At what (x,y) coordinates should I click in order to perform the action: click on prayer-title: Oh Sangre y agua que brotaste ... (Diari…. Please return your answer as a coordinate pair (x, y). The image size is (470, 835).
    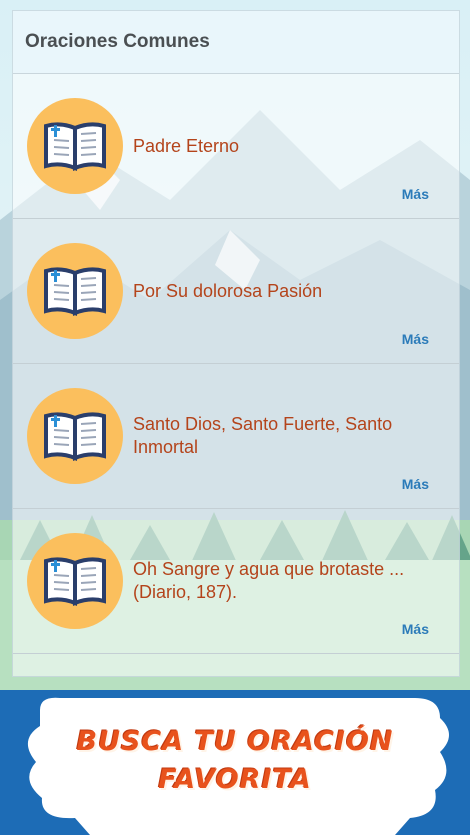
    Looking at the image, I should click on (269, 580).